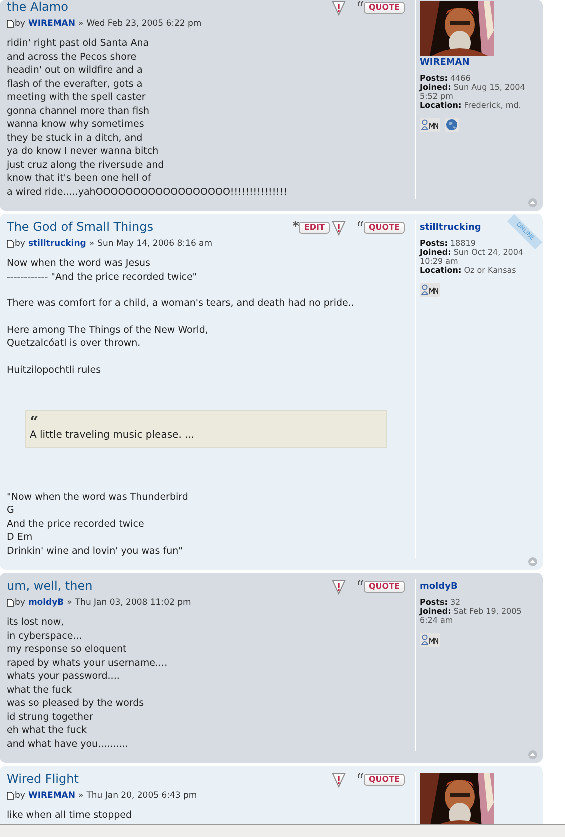 Image resolution: width=565 pixels, height=837 pixels. I want to click on post-title: The God of Small Things, so click(80, 227).